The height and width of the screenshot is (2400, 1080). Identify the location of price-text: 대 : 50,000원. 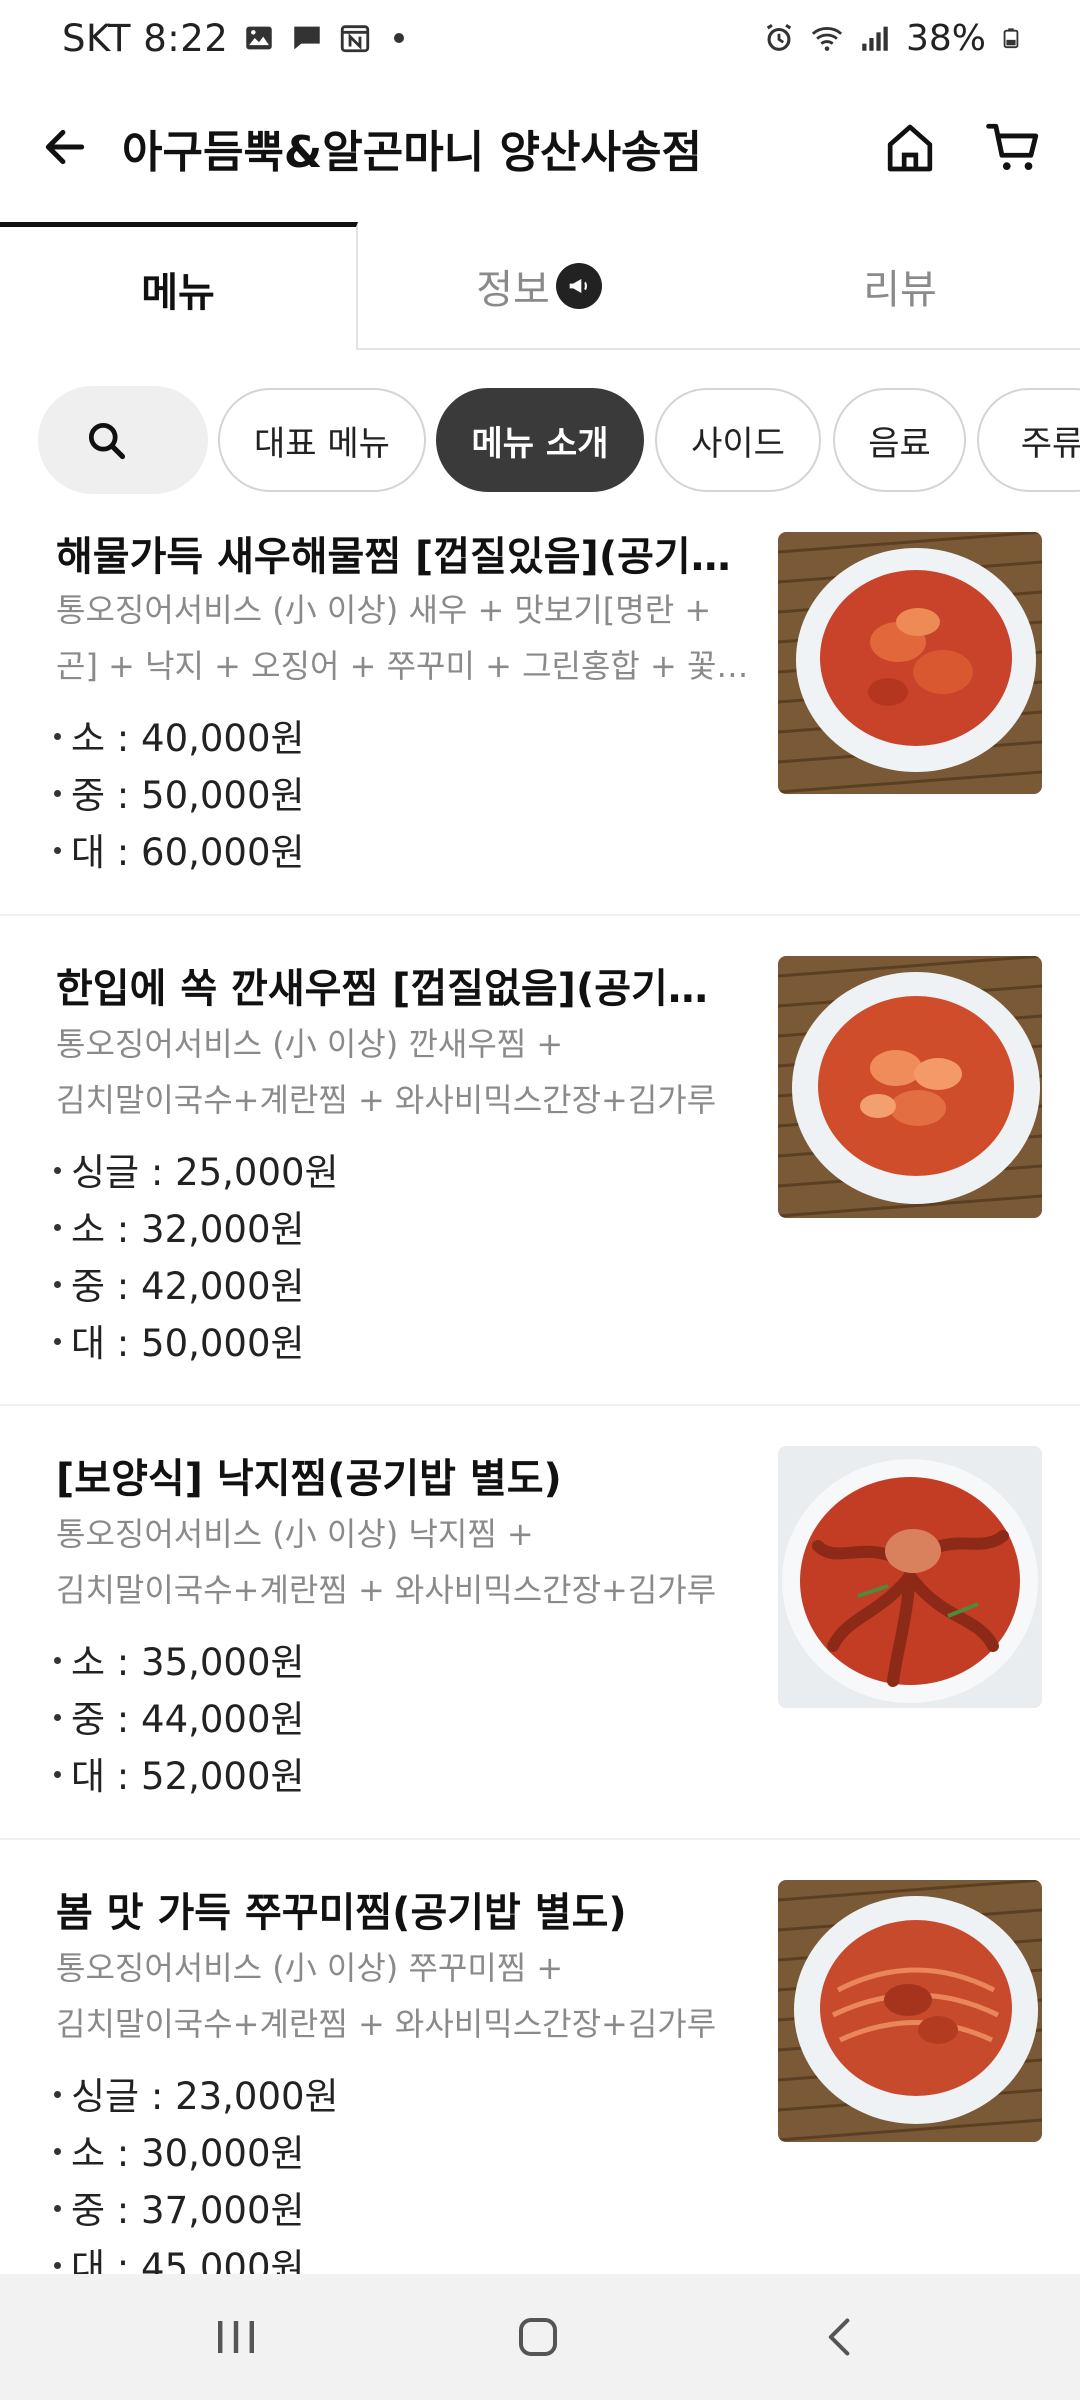
(188, 1343).